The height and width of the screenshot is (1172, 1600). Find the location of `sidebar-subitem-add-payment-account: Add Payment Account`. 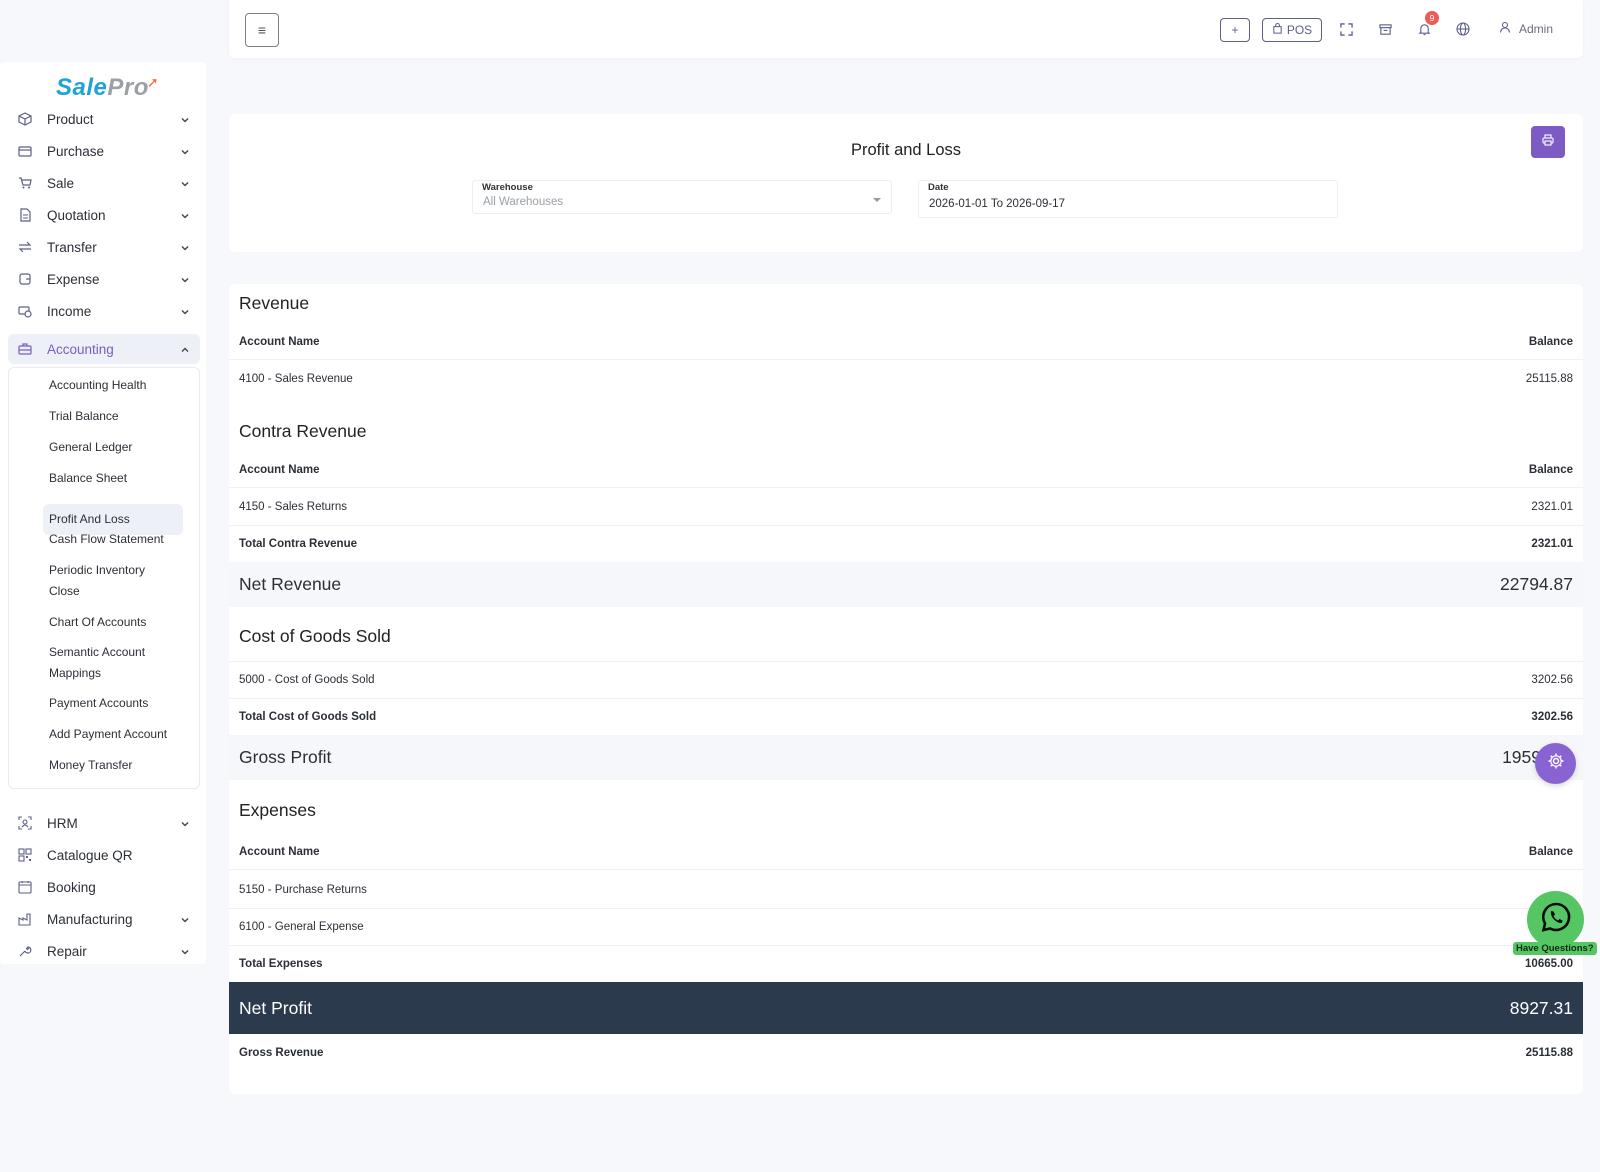

sidebar-subitem-add-payment-account: Add Payment Account is located at coordinates (116, 734).